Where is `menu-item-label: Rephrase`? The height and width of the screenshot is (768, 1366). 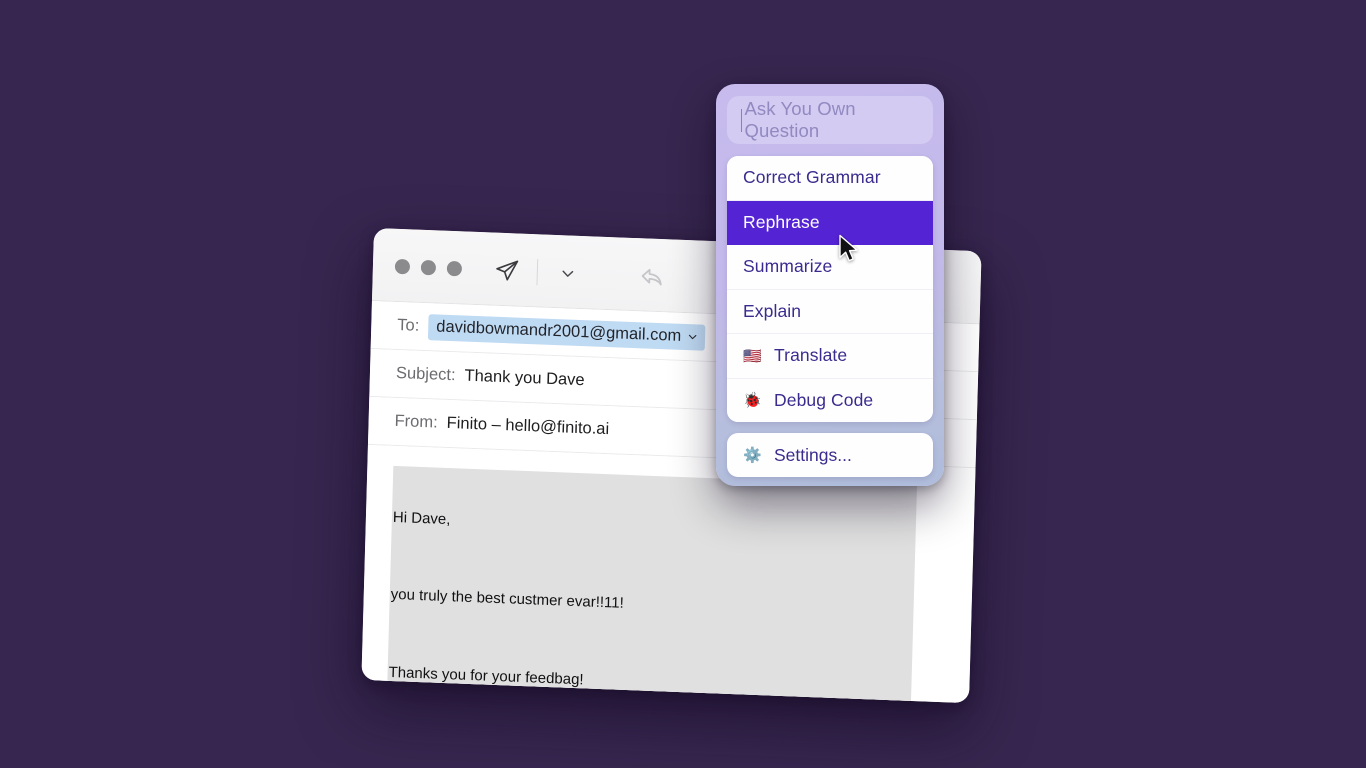
menu-item-label: Rephrase is located at coordinates (781, 221).